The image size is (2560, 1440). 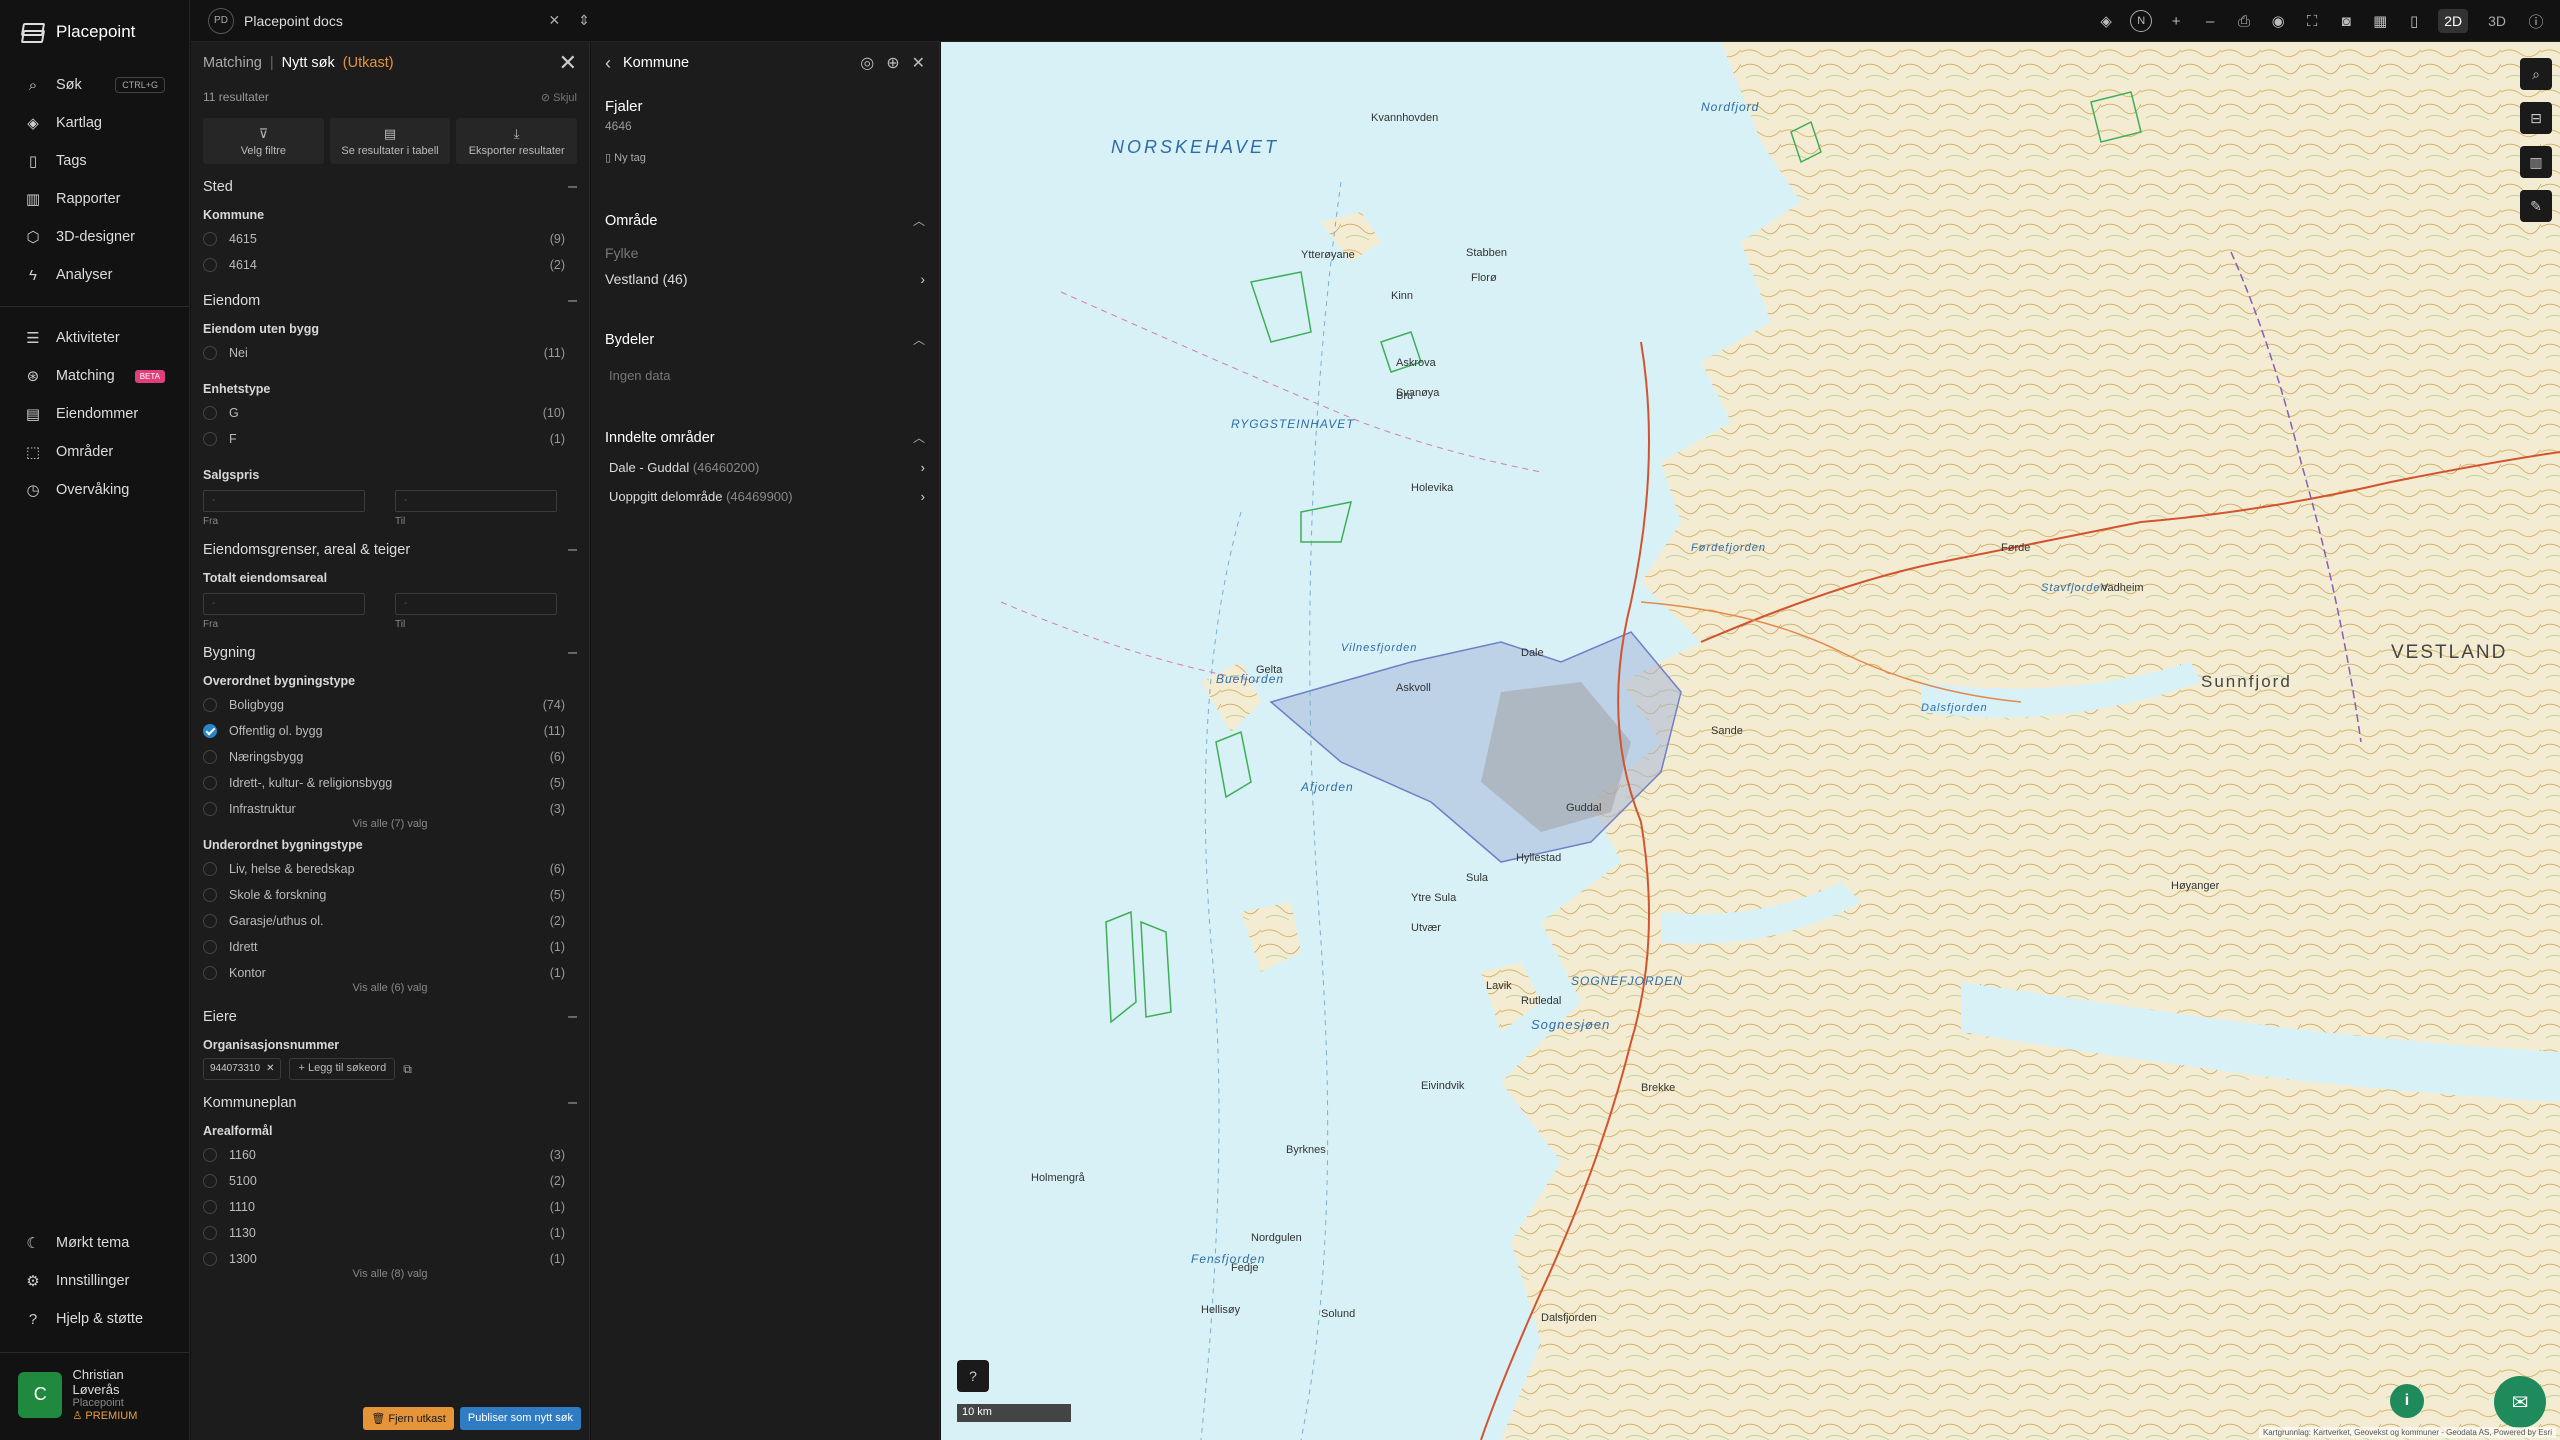 I want to click on show-all-link: Vis alle (8) valg, so click(x=390, y=1274).